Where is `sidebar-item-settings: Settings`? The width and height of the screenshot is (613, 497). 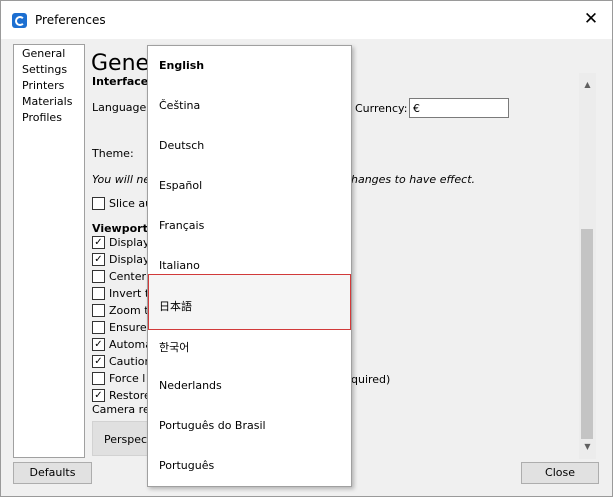 sidebar-item-settings: Settings is located at coordinates (44, 69).